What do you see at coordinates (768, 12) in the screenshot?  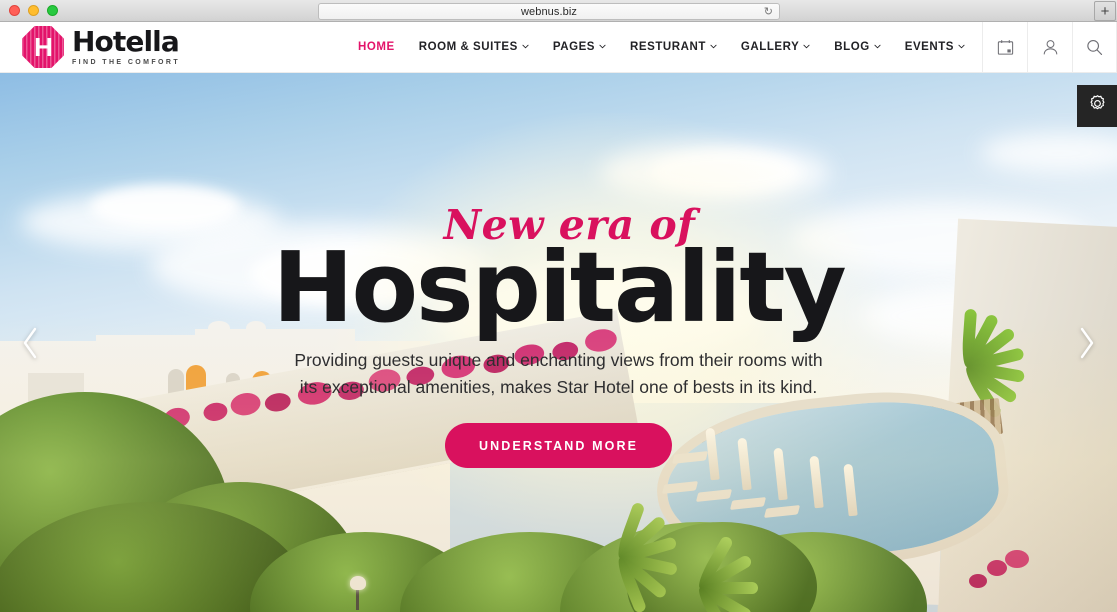 I see `reload-icon: ↻` at bounding box center [768, 12].